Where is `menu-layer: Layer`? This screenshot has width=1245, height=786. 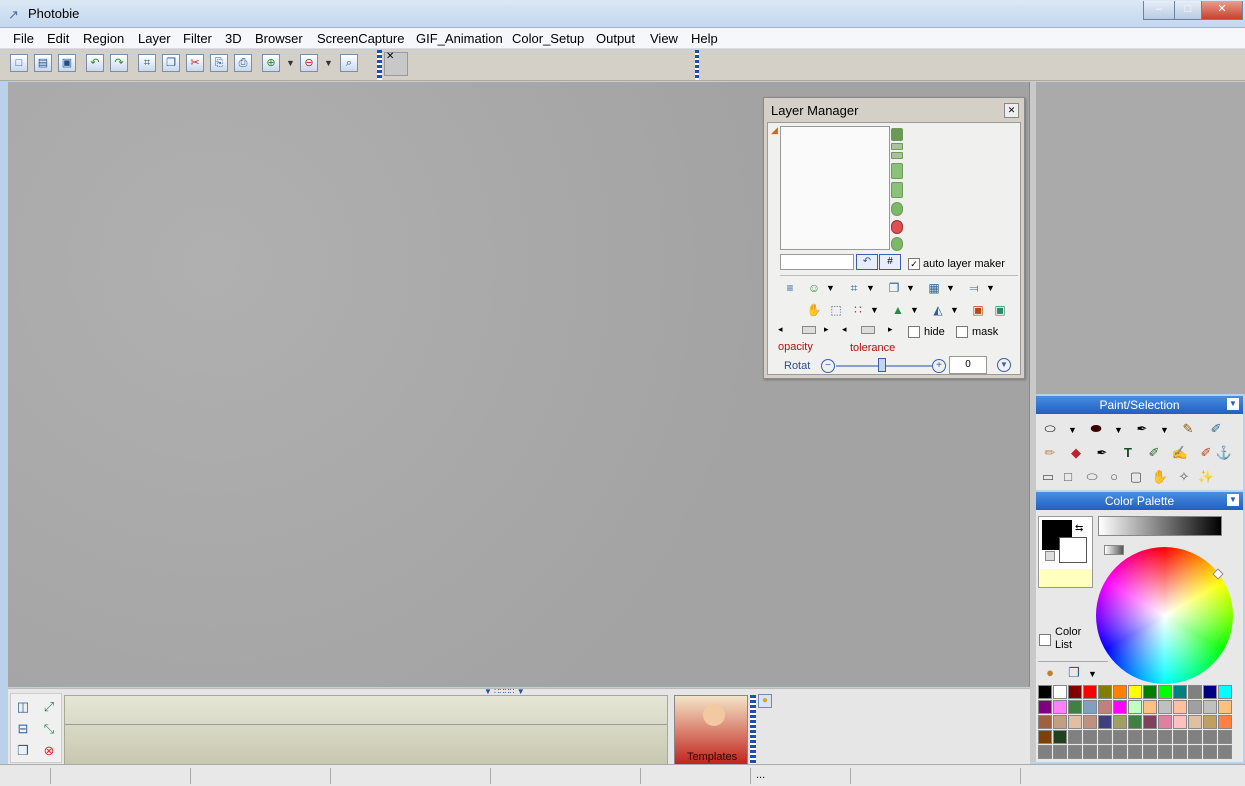
menu-layer: Layer is located at coordinates (154, 38).